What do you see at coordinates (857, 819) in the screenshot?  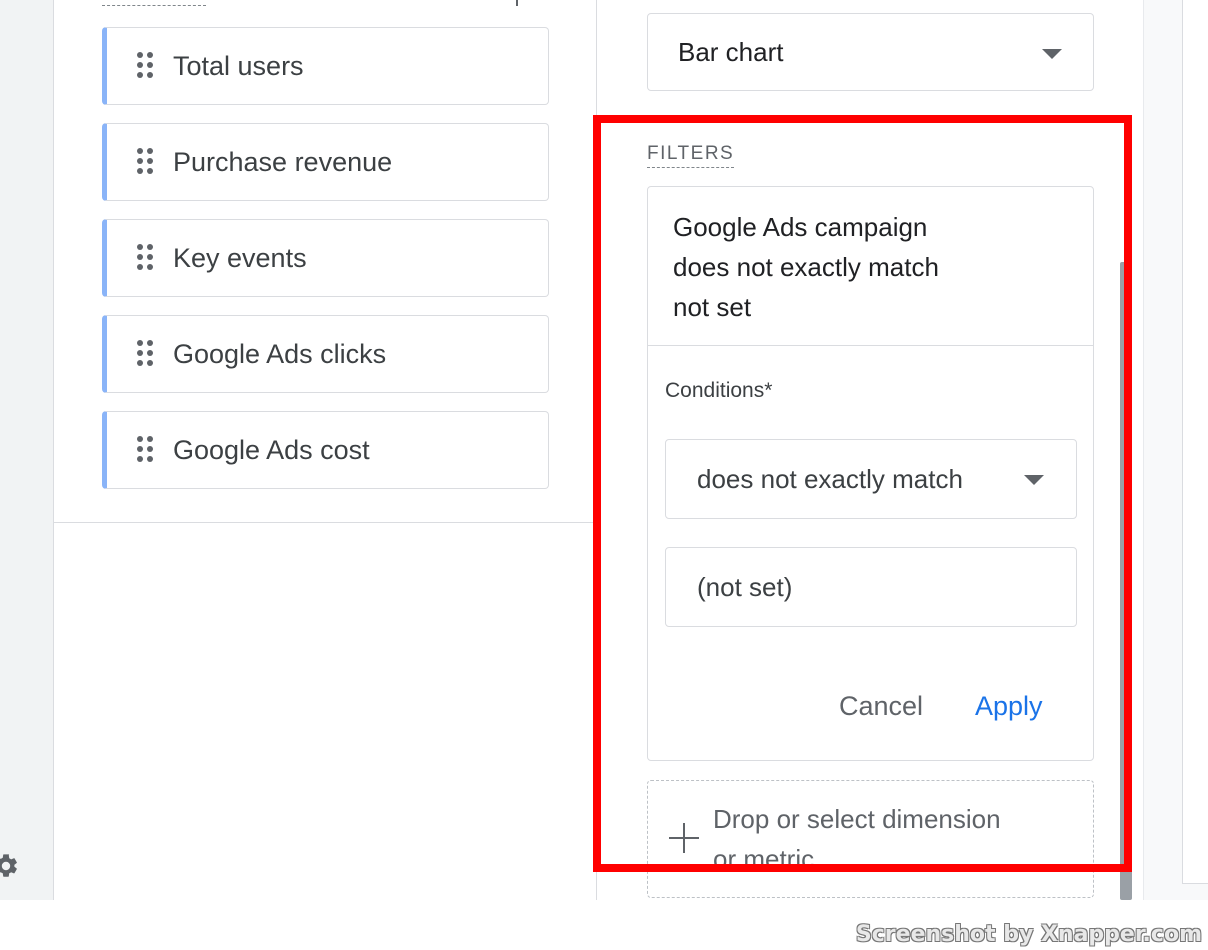 I see `drop-zone-line-1: Drop or select dimension` at bounding box center [857, 819].